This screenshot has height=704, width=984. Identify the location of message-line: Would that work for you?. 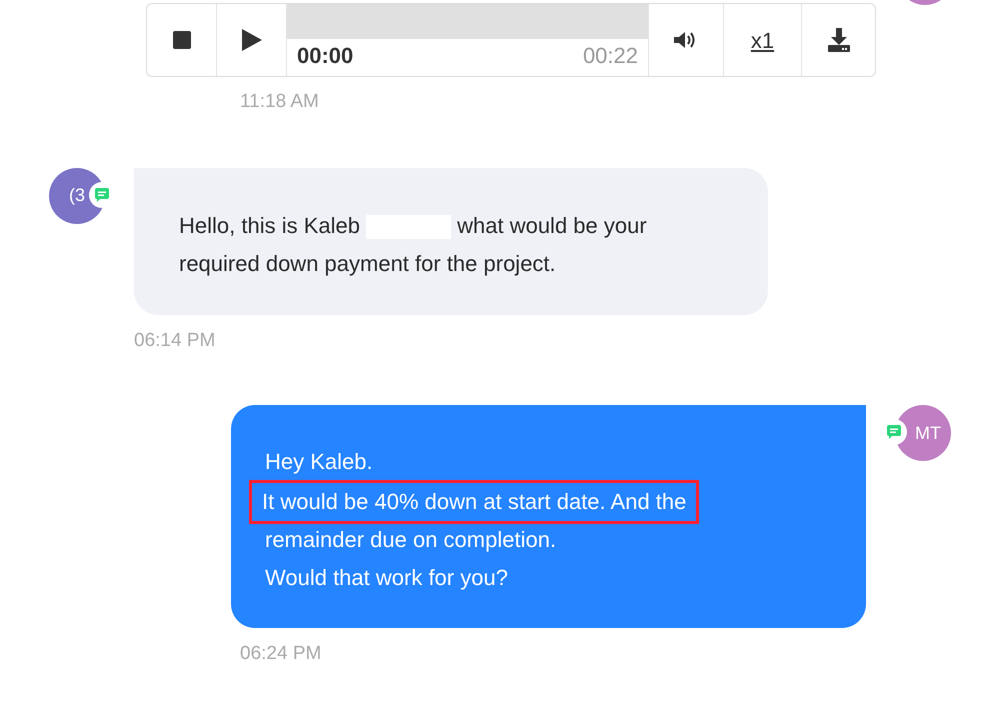
(386, 578).